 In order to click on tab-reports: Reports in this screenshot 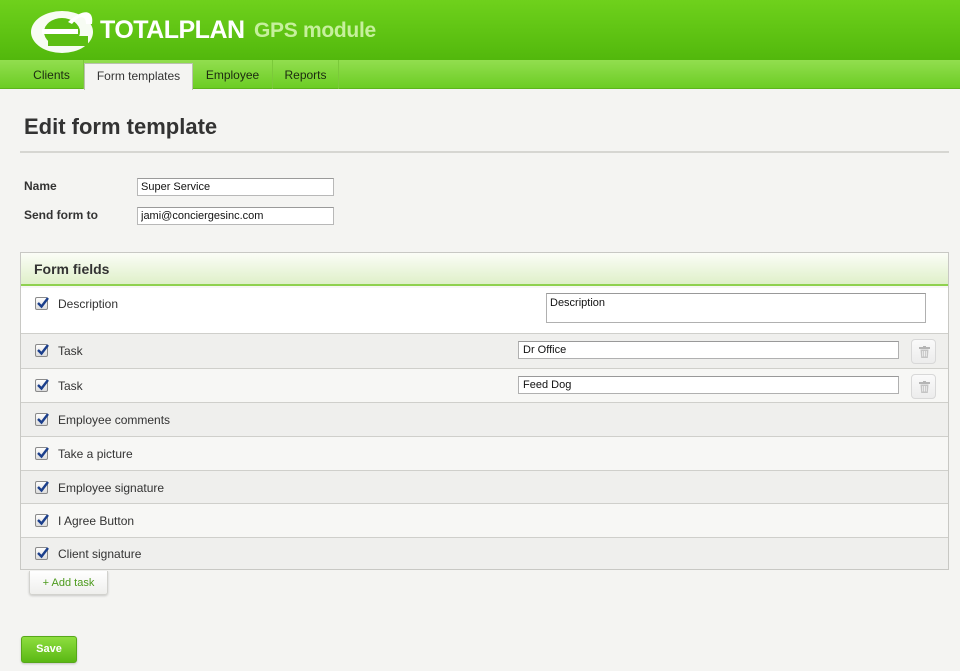, I will do `click(306, 74)`.